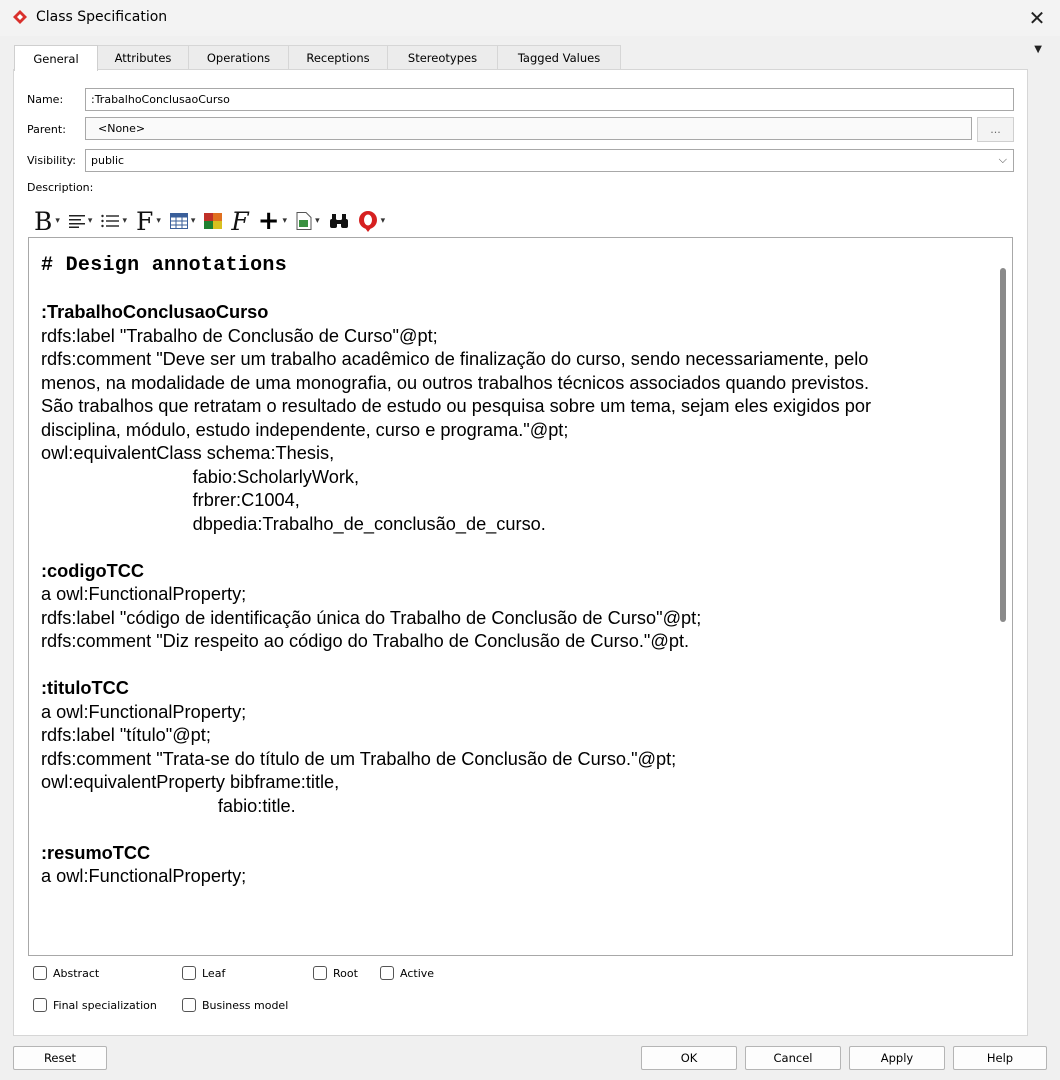 The height and width of the screenshot is (1080, 1060). I want to click on document-button: ▾, so click(308, 221).